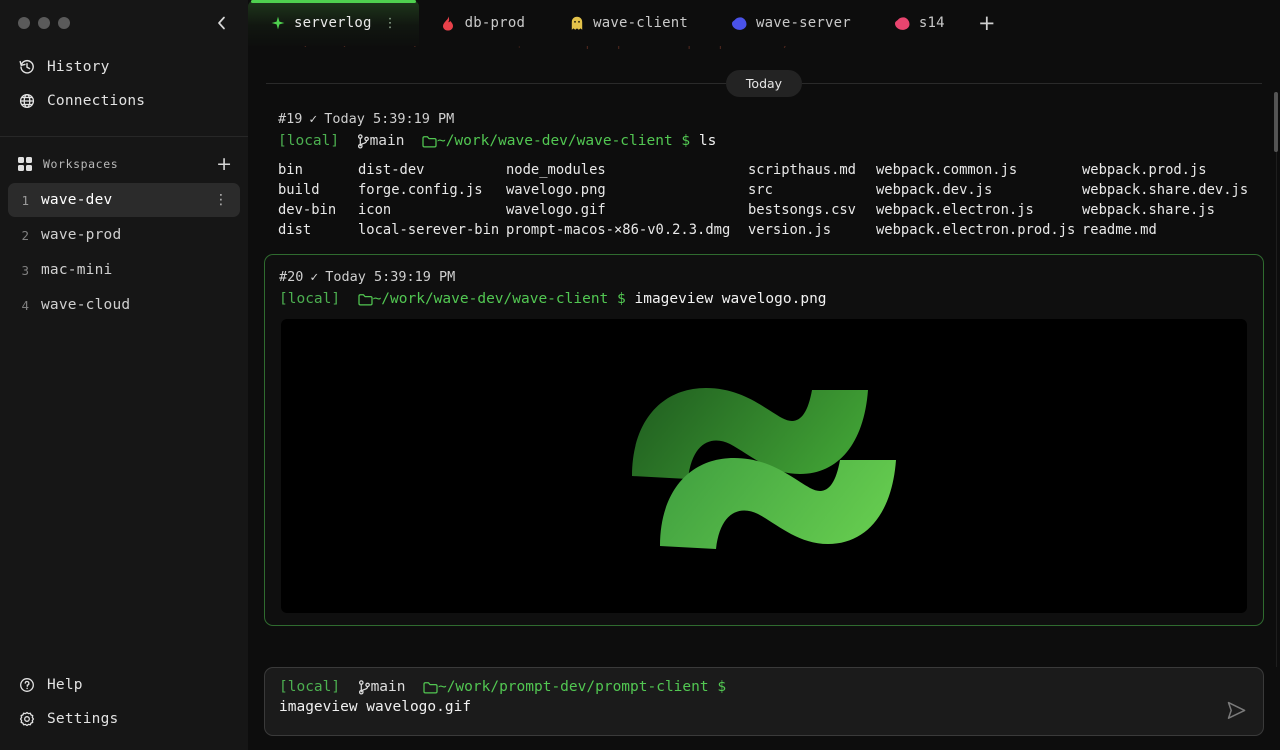  What do you see at coordinates (25, 305) in the screenshot?
I see `workspace-index: 4` at bounding box center [25, 305].